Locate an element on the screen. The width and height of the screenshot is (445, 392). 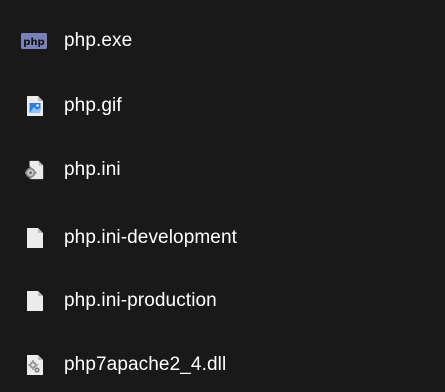
file-name: php7apache2_4.dll is located at coordinates (145, 364).